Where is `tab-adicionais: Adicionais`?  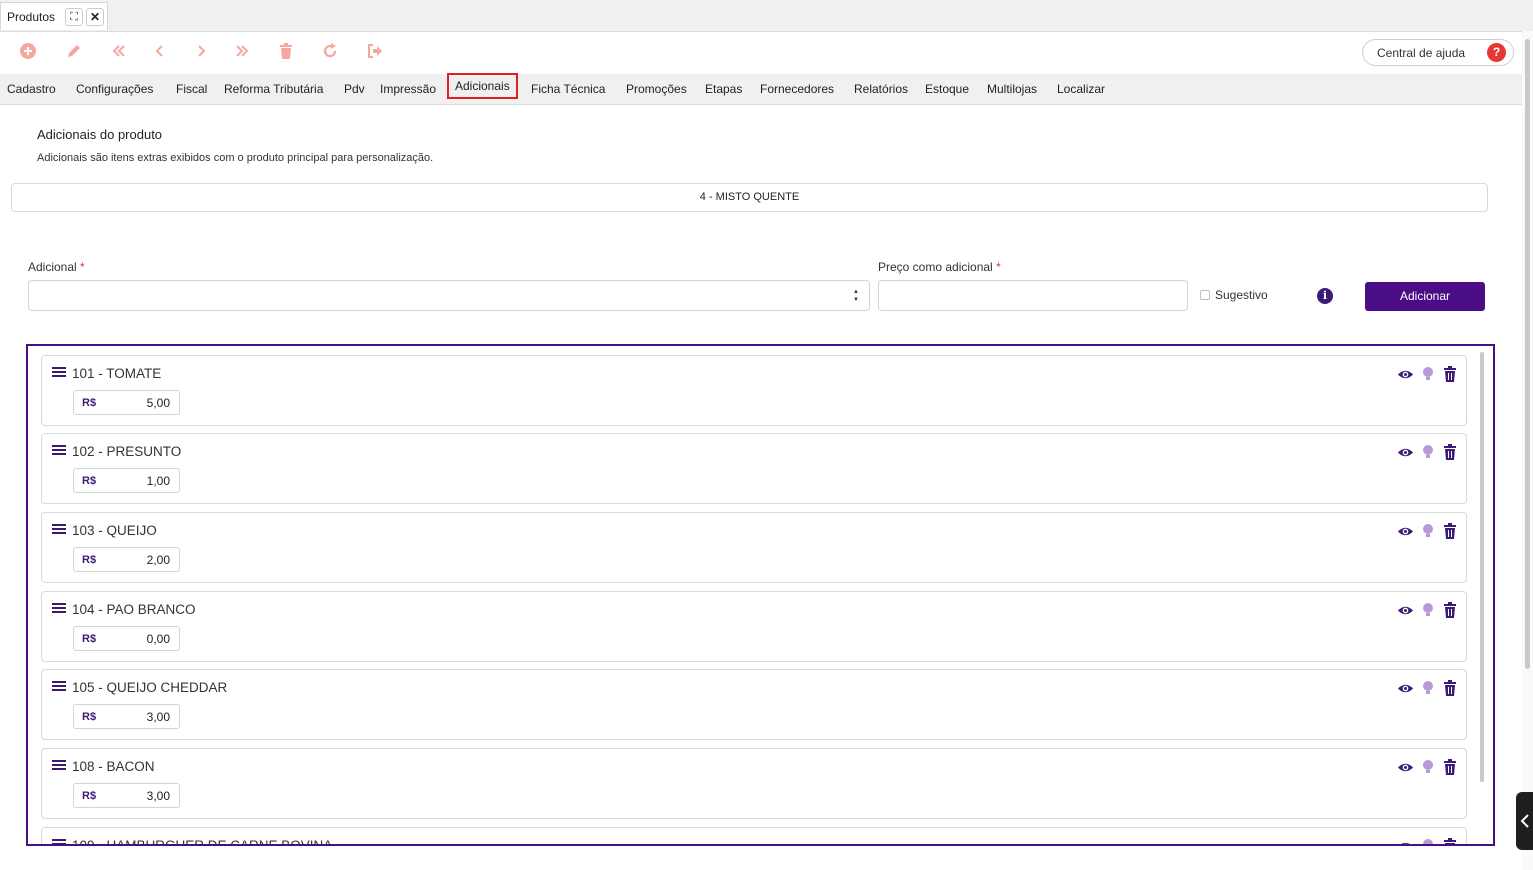
tab-adicionais: Adicionais is located at coordinates (482, 86).